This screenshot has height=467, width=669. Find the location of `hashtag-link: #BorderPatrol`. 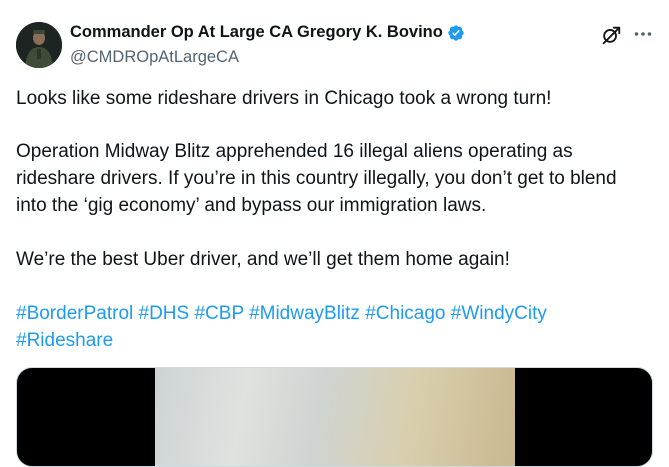

hashtag-link: #BorderPatrol is located at coordinates (74, 313).